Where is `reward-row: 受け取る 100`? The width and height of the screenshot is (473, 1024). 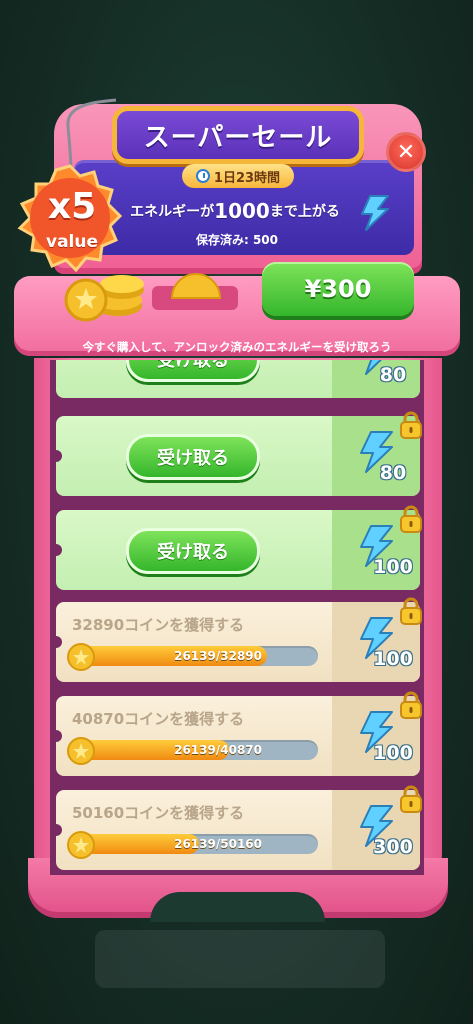
reward-row: 受け取る 100 is located at coordinates (236, 547).